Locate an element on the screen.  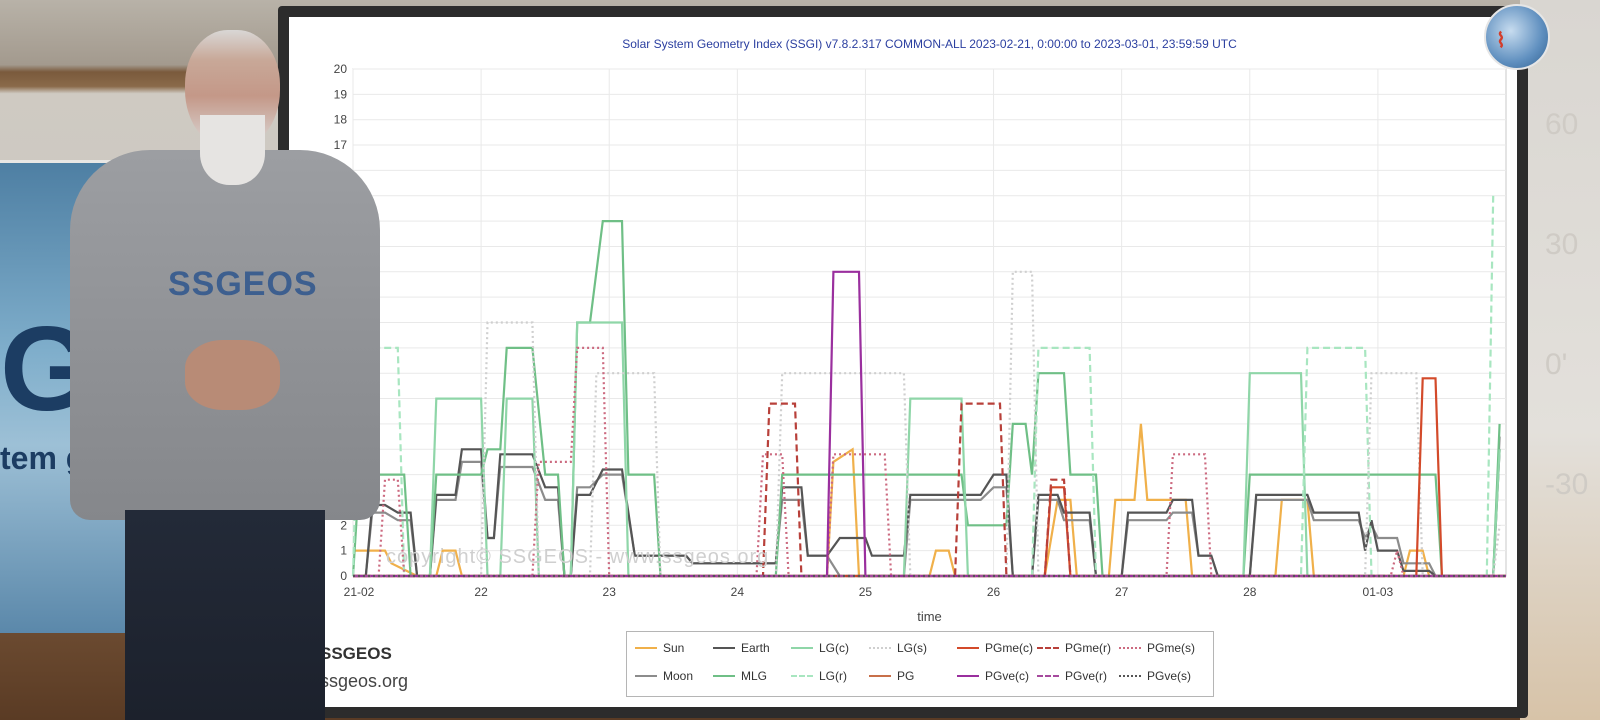
legend-item: PGme(c) is located at coordinates (995, 648).